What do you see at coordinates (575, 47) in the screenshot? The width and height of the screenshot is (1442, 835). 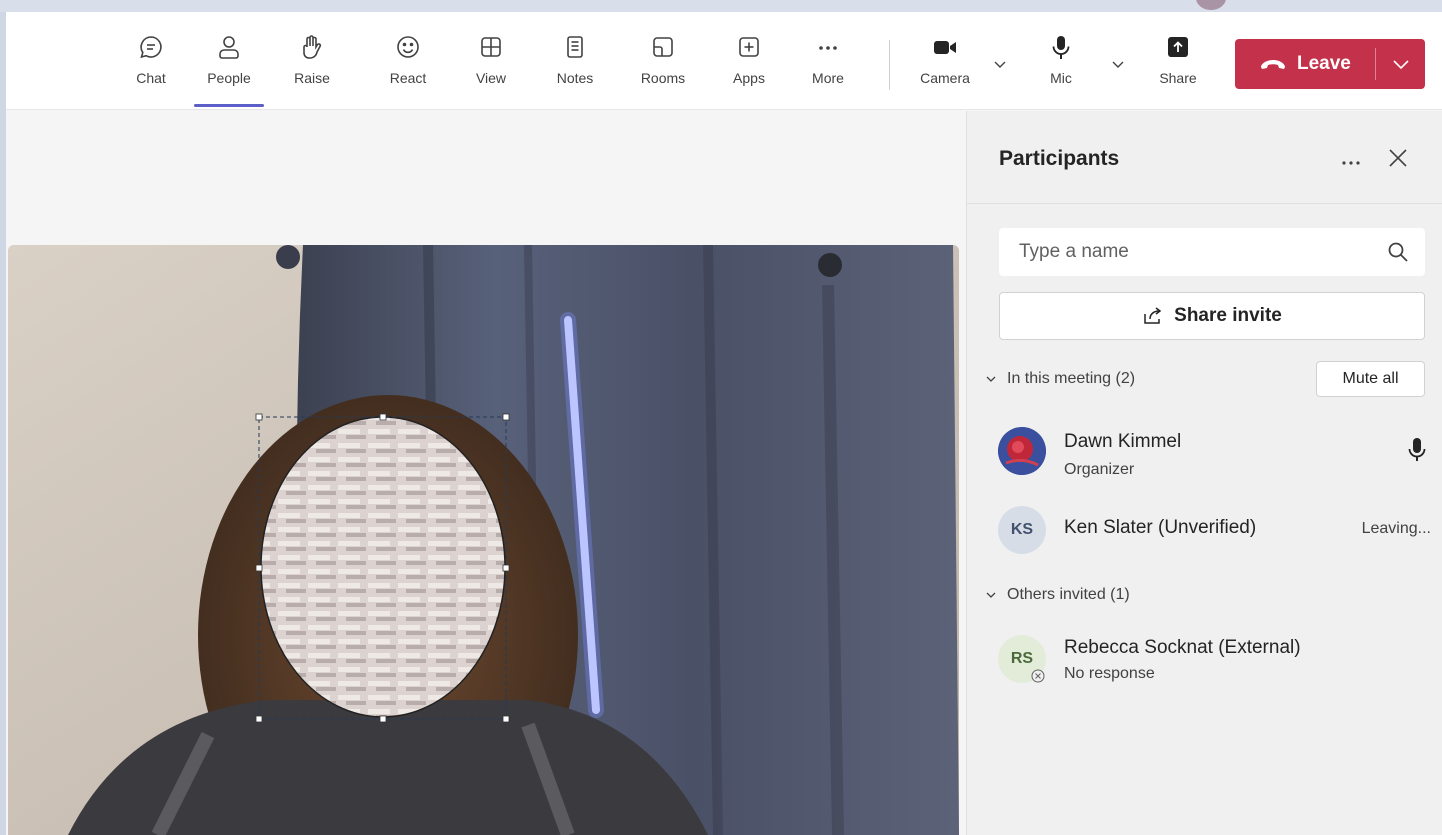 I see `notes-icon` at bounding box center [575, 47].